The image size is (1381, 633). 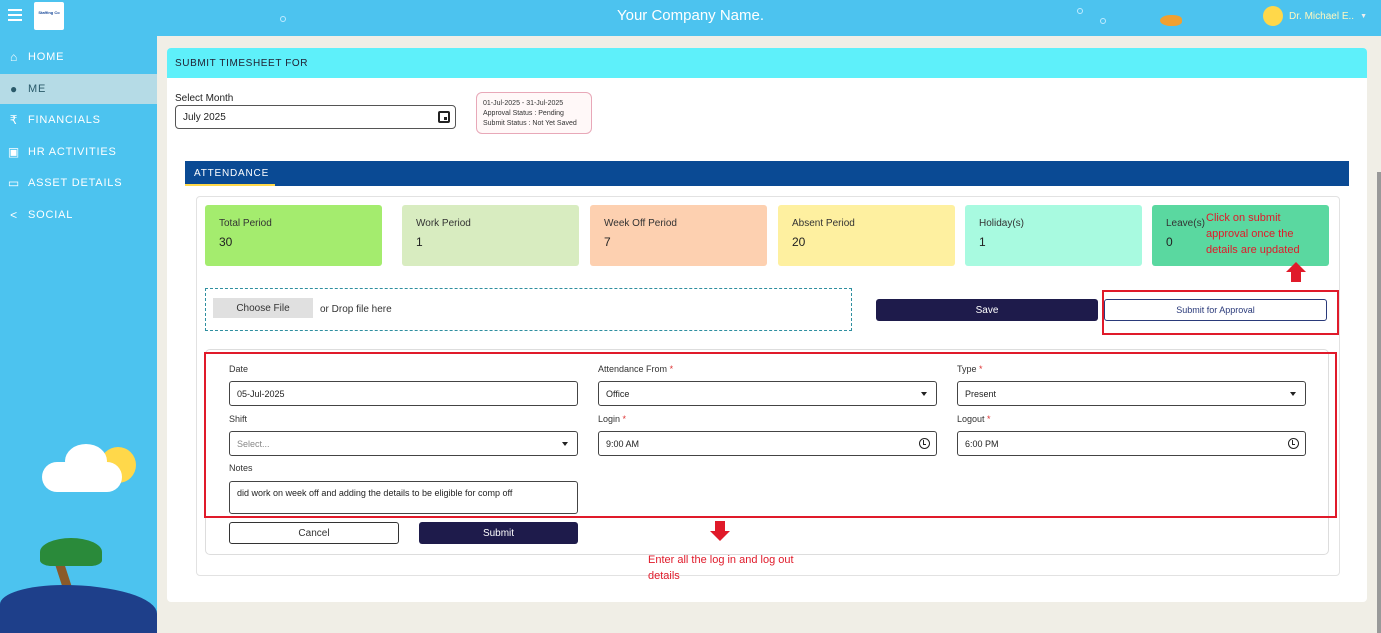 What do you see at coordinates (1379, 402) in the screenshot?
I see `scrollbar` at bounding box center [1379, 402].